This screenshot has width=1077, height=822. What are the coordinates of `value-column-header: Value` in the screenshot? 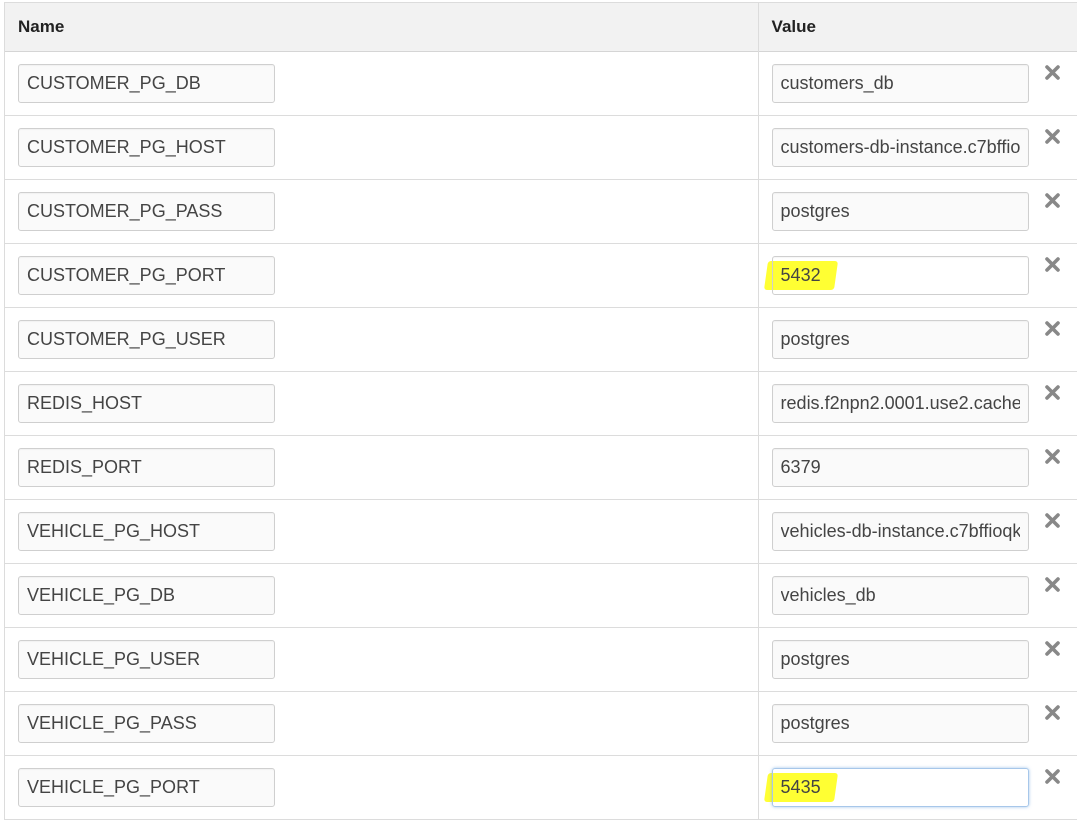 It's located at (793, 26).